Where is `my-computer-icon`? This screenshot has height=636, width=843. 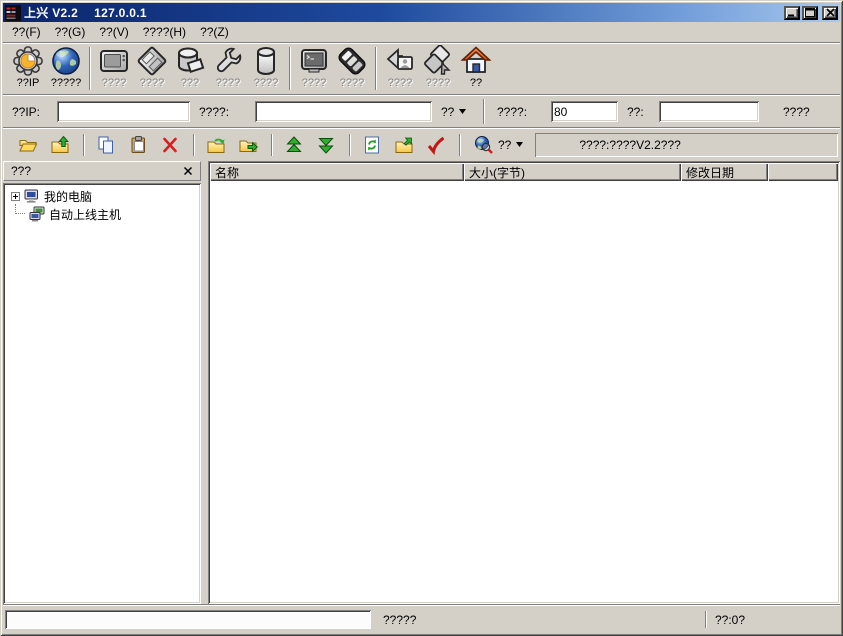
my-computer-icon is located at coordinates (31, 196).